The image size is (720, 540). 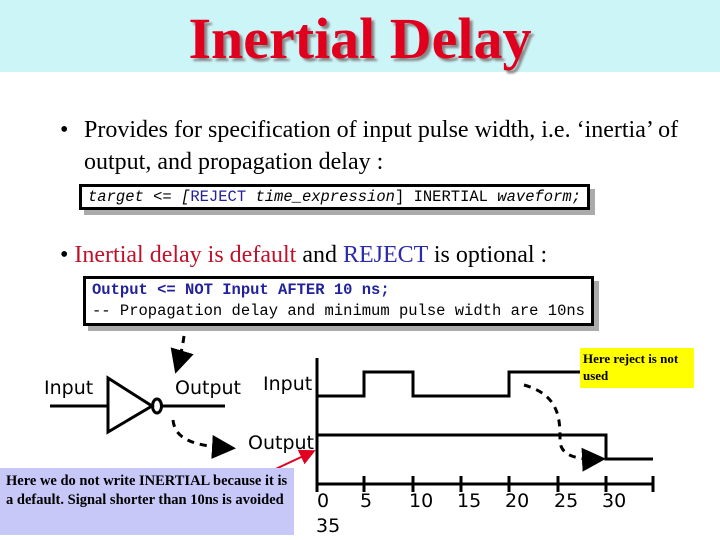 What do you see at coordinates (328, 526) in the screenshot?
I see `tick-label-35: 35` at bounding box center [328, 526].